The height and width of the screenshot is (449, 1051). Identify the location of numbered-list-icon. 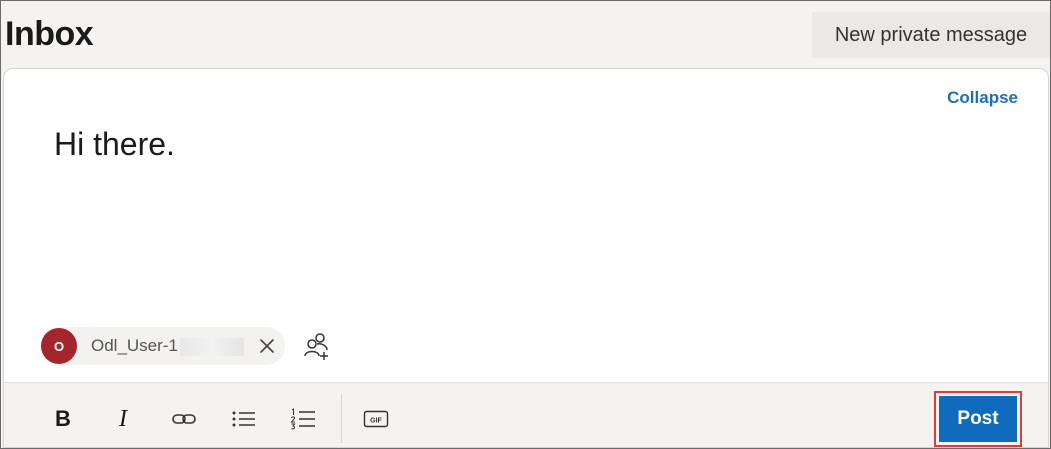
(302, 419).